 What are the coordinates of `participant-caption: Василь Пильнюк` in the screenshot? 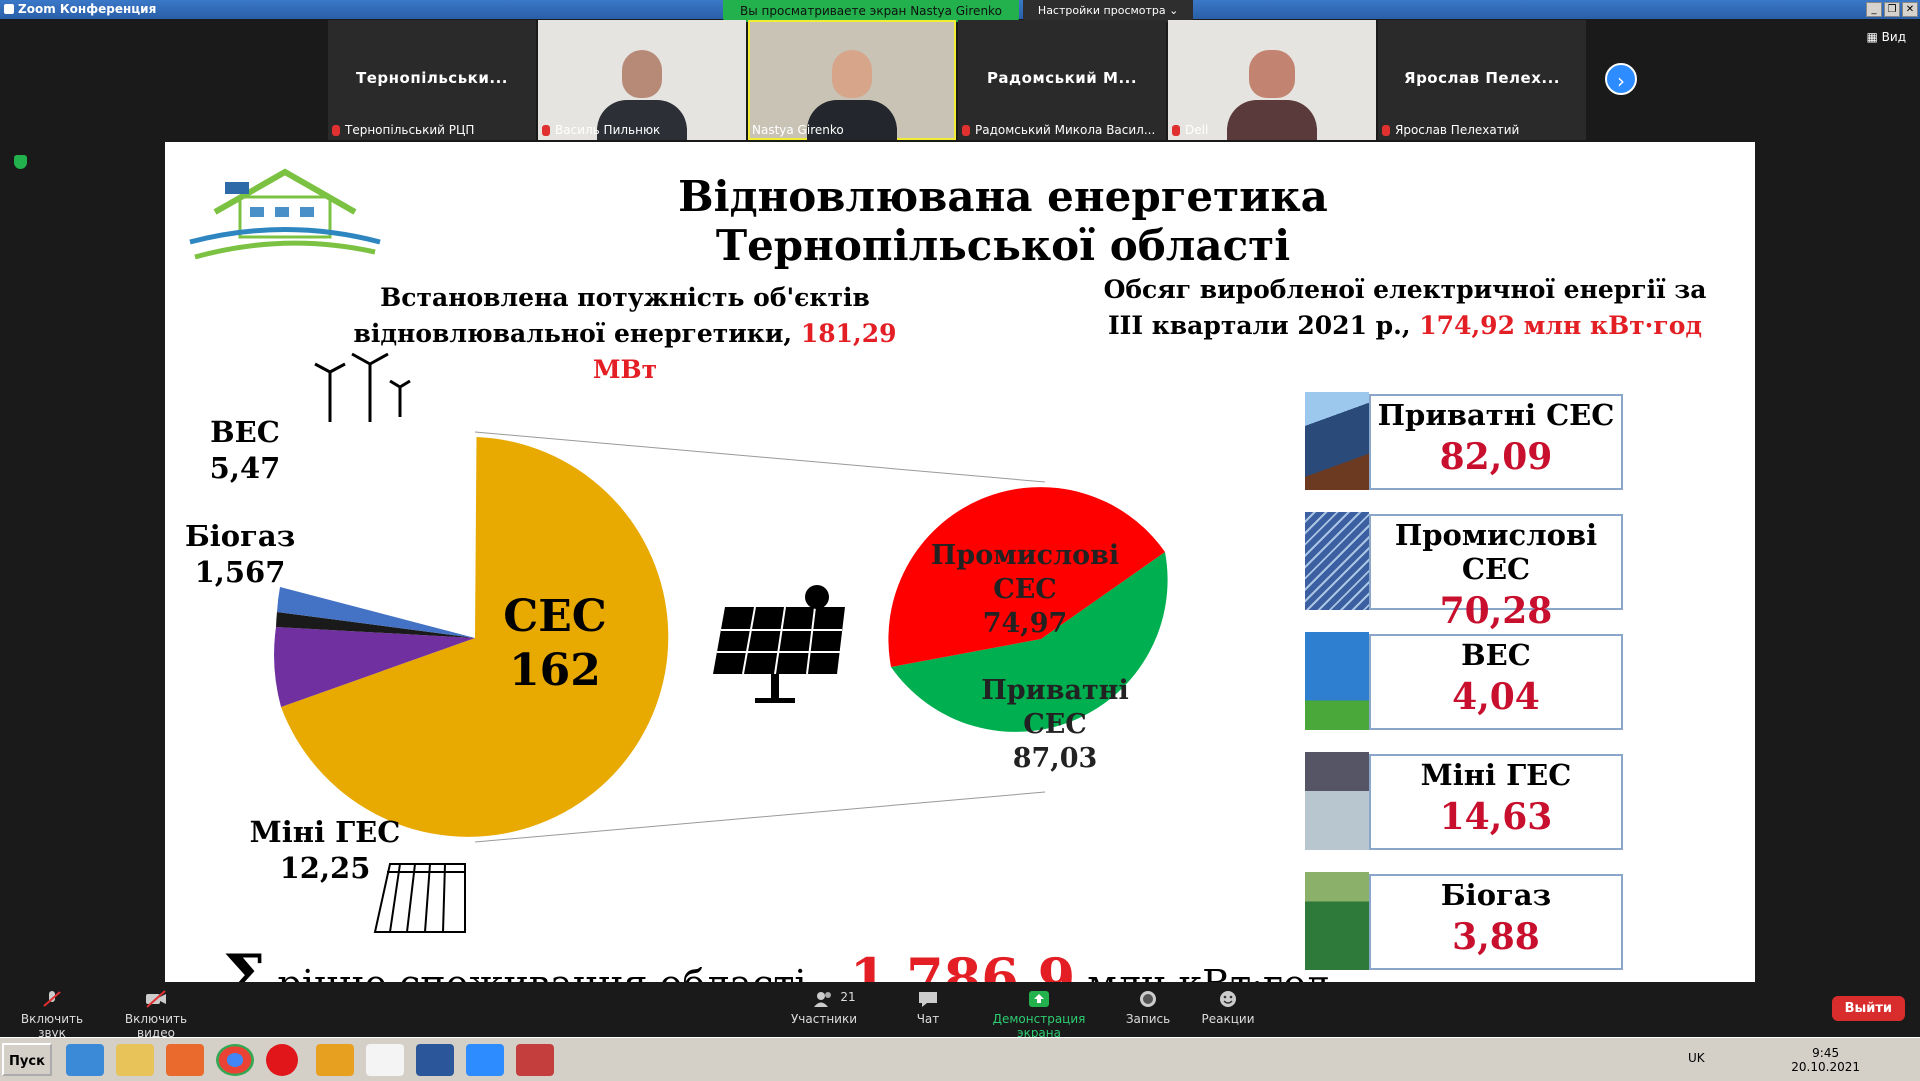 It's located at (608, 130).